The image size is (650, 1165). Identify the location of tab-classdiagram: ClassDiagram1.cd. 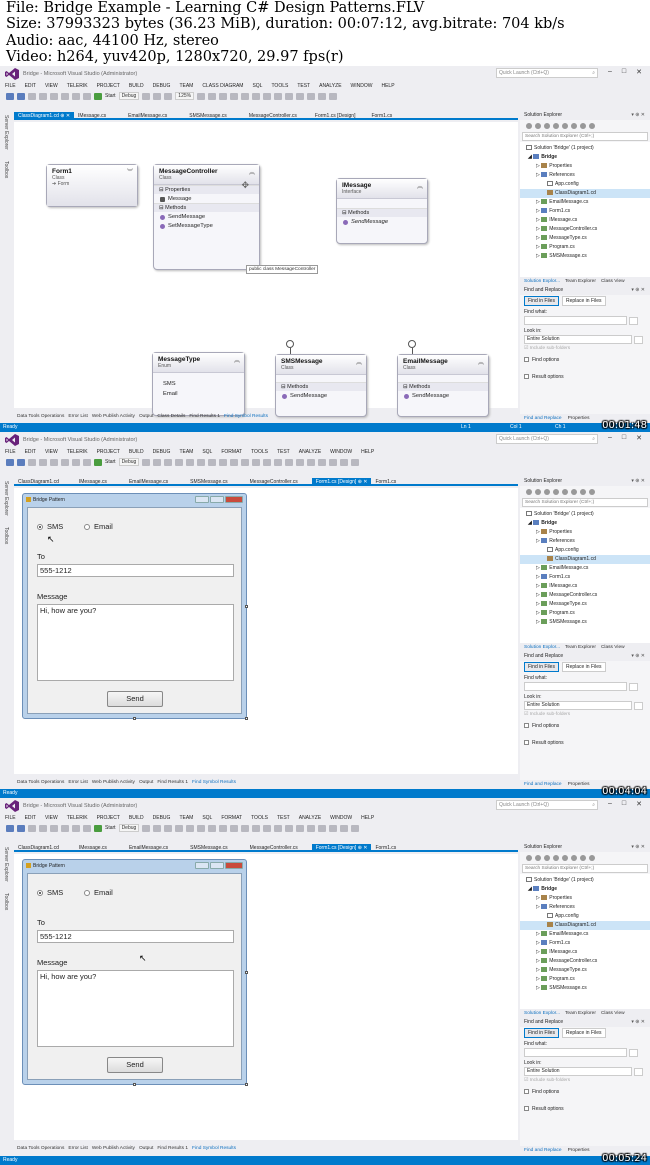
(38, 481).